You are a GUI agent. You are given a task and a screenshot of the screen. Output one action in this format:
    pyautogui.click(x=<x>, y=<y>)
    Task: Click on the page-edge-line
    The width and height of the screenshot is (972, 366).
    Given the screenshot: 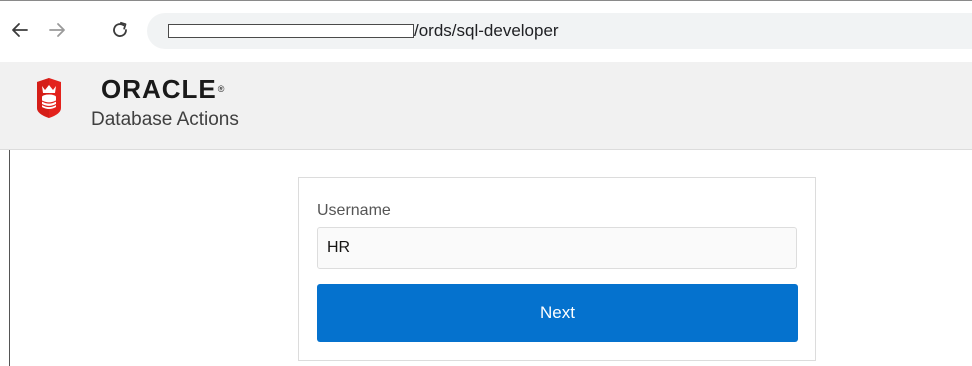 What is the action you would take?
    pyautogui.click(x=9, y=258)
    